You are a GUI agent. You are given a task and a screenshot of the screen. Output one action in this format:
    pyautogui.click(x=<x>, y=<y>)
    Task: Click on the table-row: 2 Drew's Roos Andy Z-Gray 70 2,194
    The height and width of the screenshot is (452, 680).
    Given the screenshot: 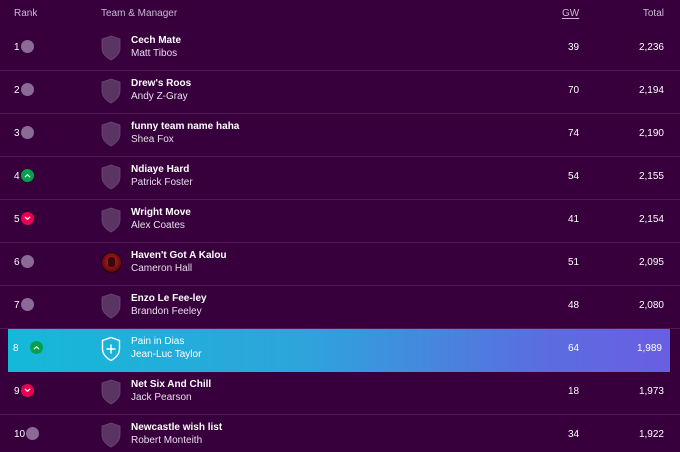 What is the action you would take?
    pyautogui.click(x=340, y=92)
    